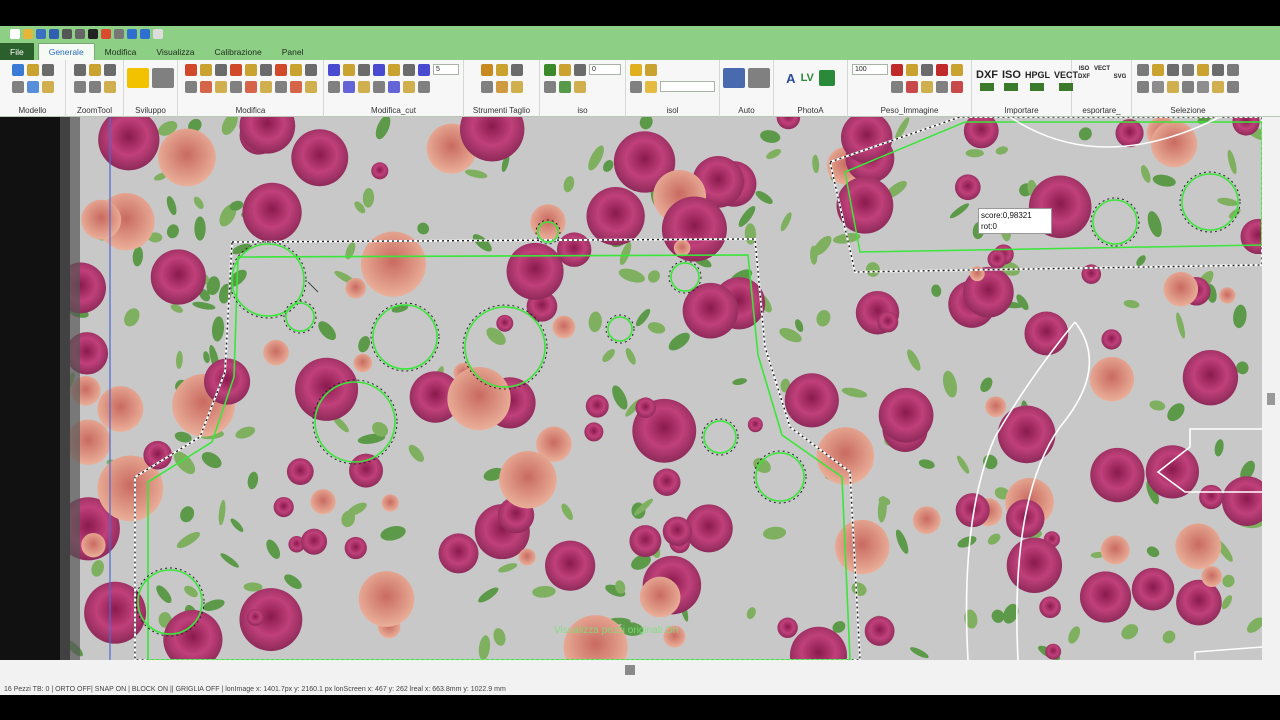 The height and width of the screenshot is (720, 1280). What do you see at coordinates (1120, 77) in the screenshot?
I see `export-svg-button: SVG` at bounding box center [1120, 77].